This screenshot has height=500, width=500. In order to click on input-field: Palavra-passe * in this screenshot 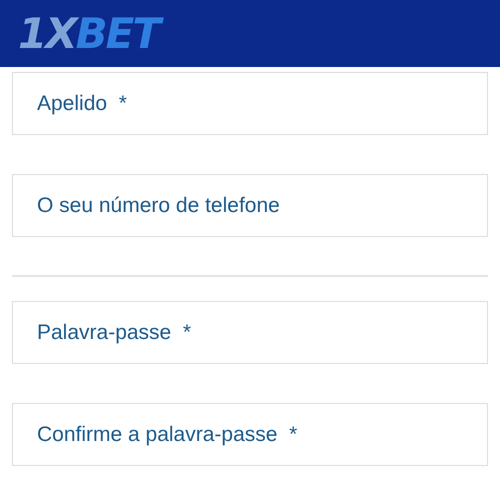, I will do `click(250, 332)`.